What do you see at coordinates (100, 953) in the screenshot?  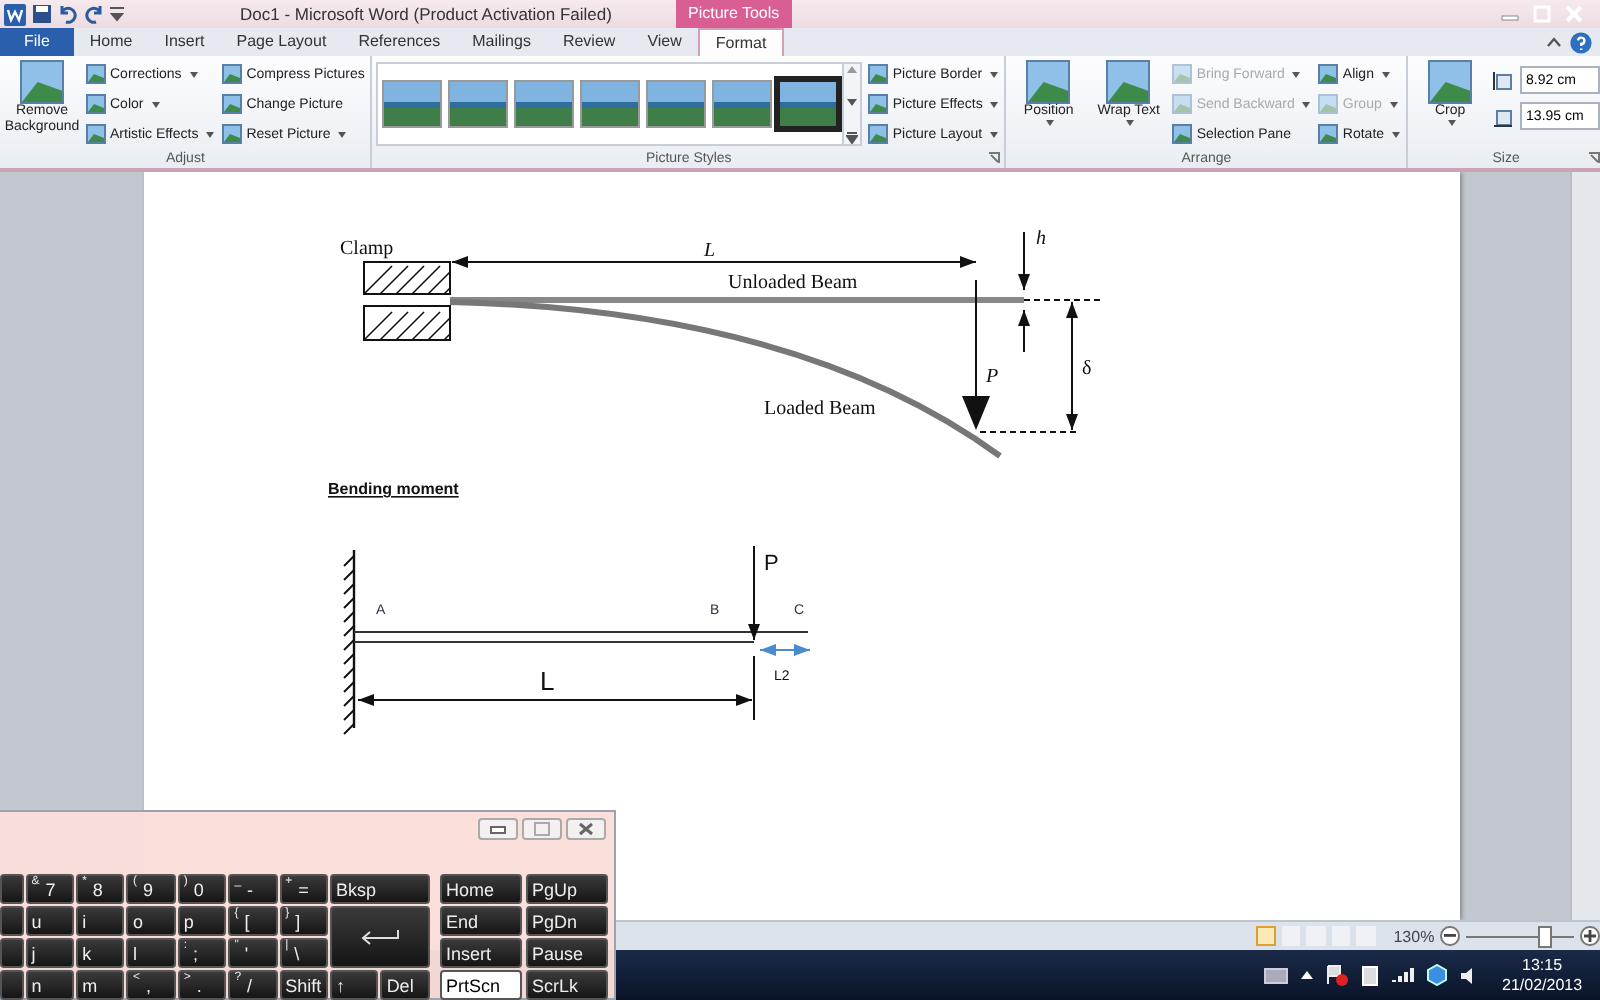 I see `keyboard-key: k` at bounding box center [100, 953].